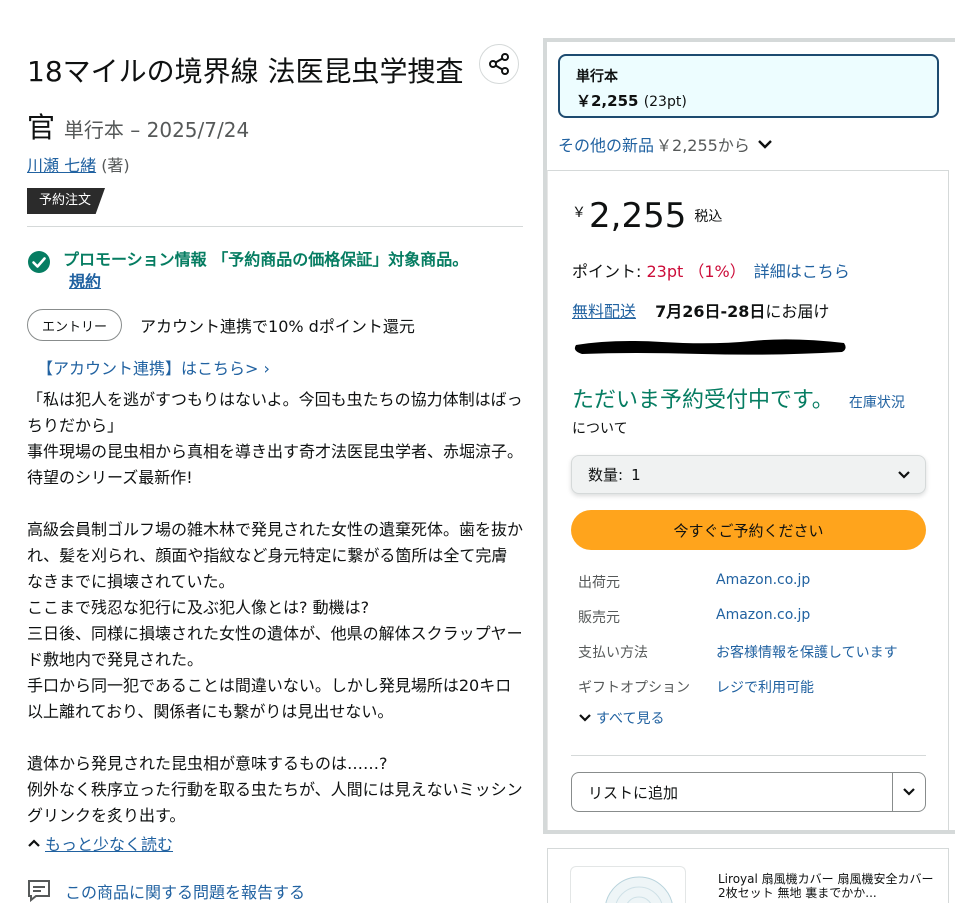  Describe the element at coordinates (579, 213) in the screenshot. I see `price-symbol: ￥` at that location.